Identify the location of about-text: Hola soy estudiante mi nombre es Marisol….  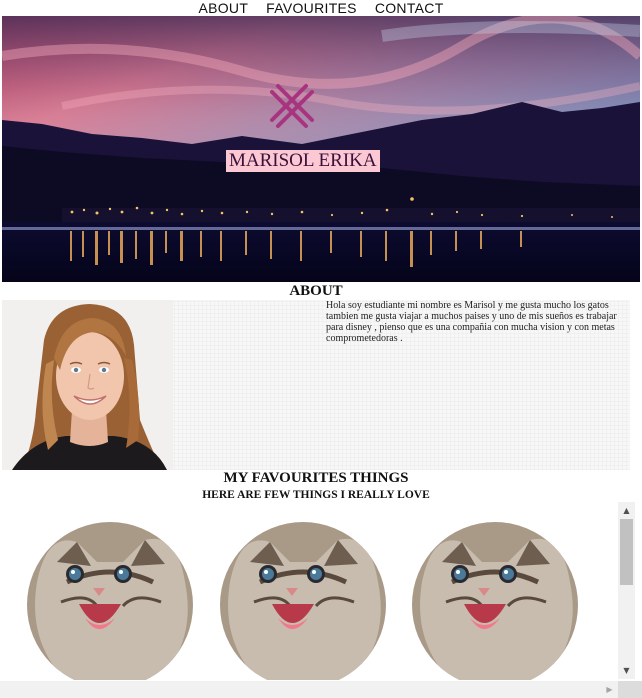
(471, 322).